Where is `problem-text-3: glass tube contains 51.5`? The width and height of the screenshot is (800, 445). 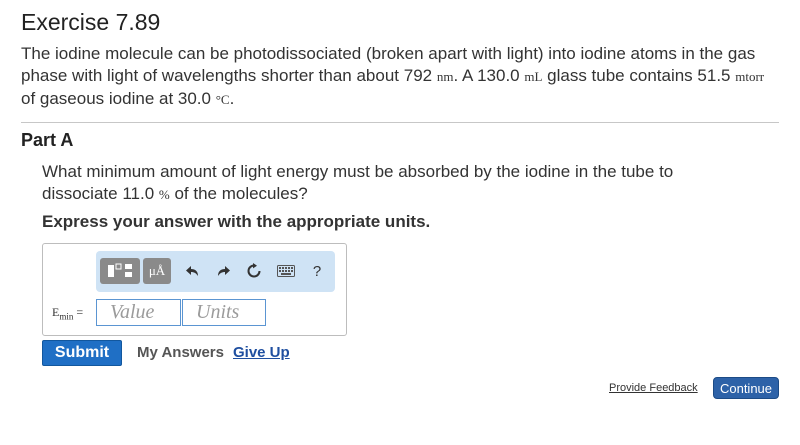
problem-text-3: glass tube contains 51.5 is located at coordinates (639, 75).